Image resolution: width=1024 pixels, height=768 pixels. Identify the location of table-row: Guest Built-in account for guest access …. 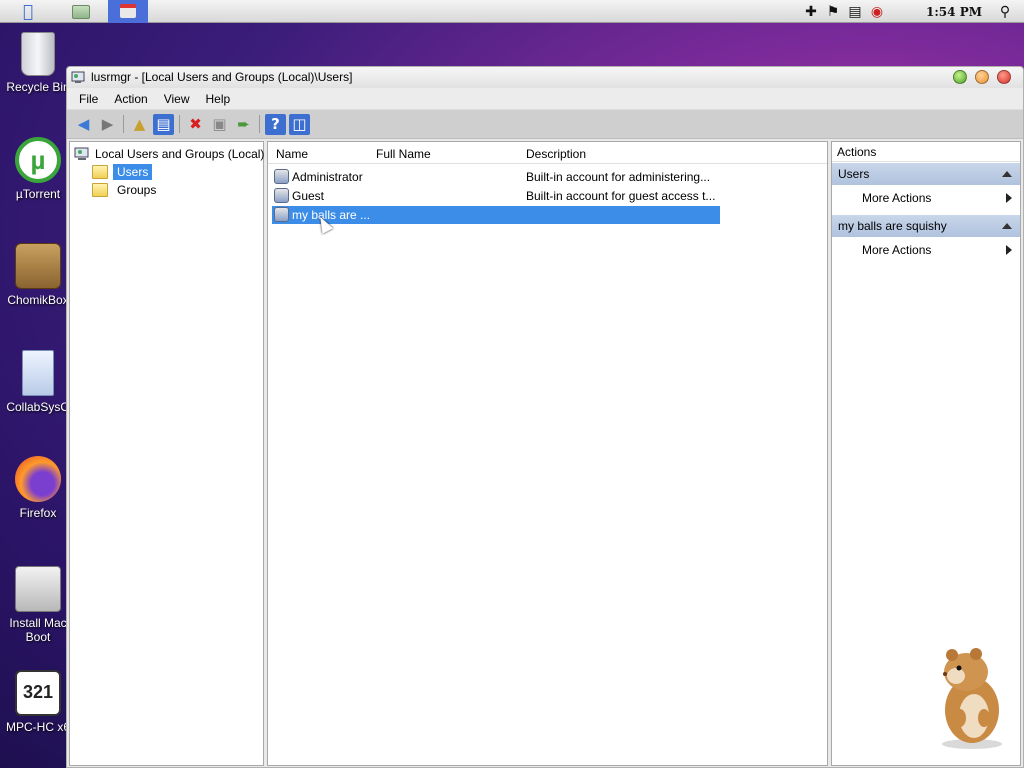
(496, 196).